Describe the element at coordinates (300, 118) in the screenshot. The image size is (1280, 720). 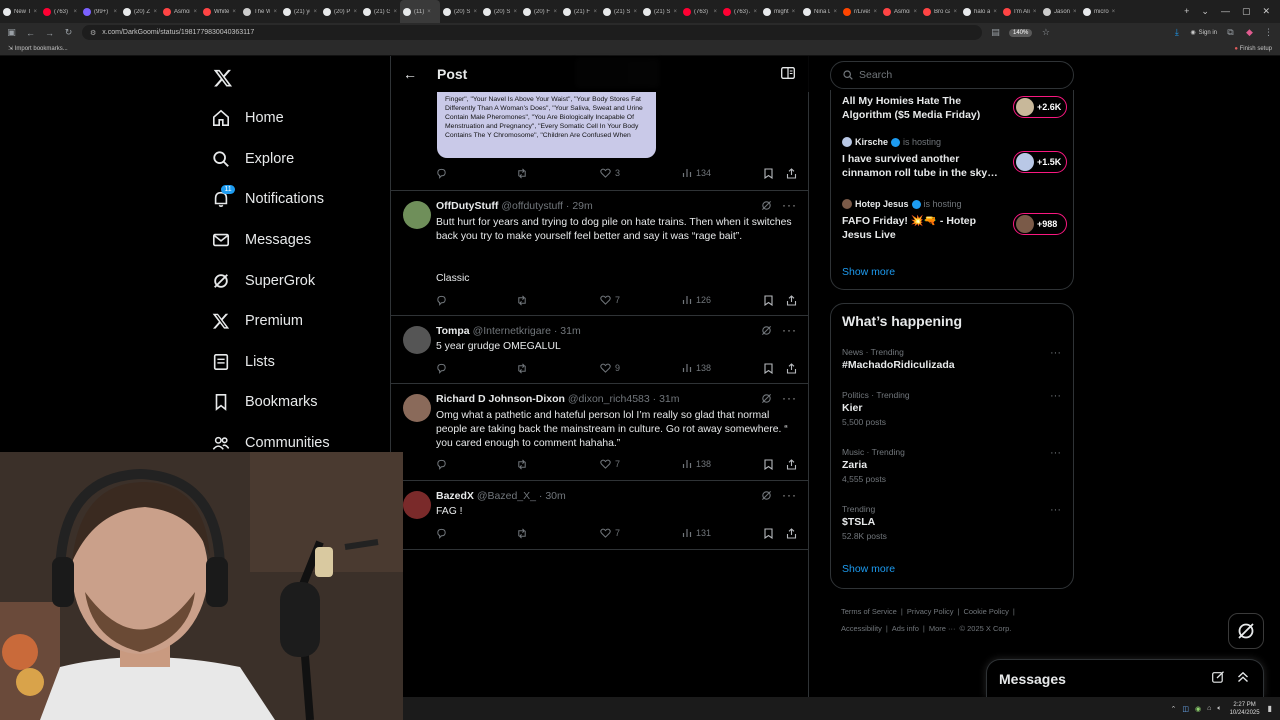
I see `nav-item-home: Home` at that location.